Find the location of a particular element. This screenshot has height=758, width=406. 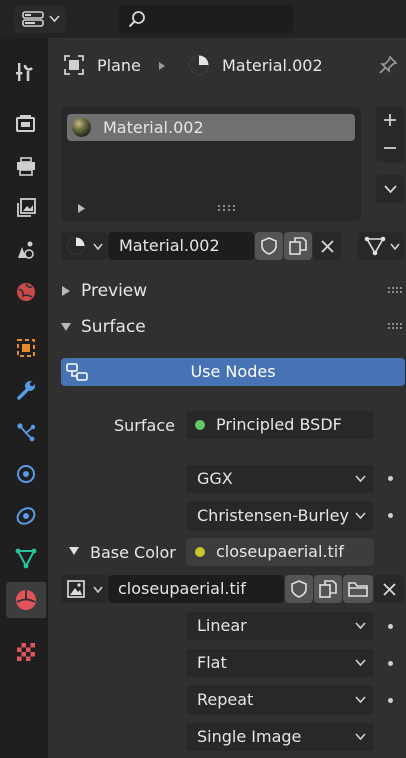

base-color-texture-value: closeupaerial.tif is located at coordinates (280, 551).